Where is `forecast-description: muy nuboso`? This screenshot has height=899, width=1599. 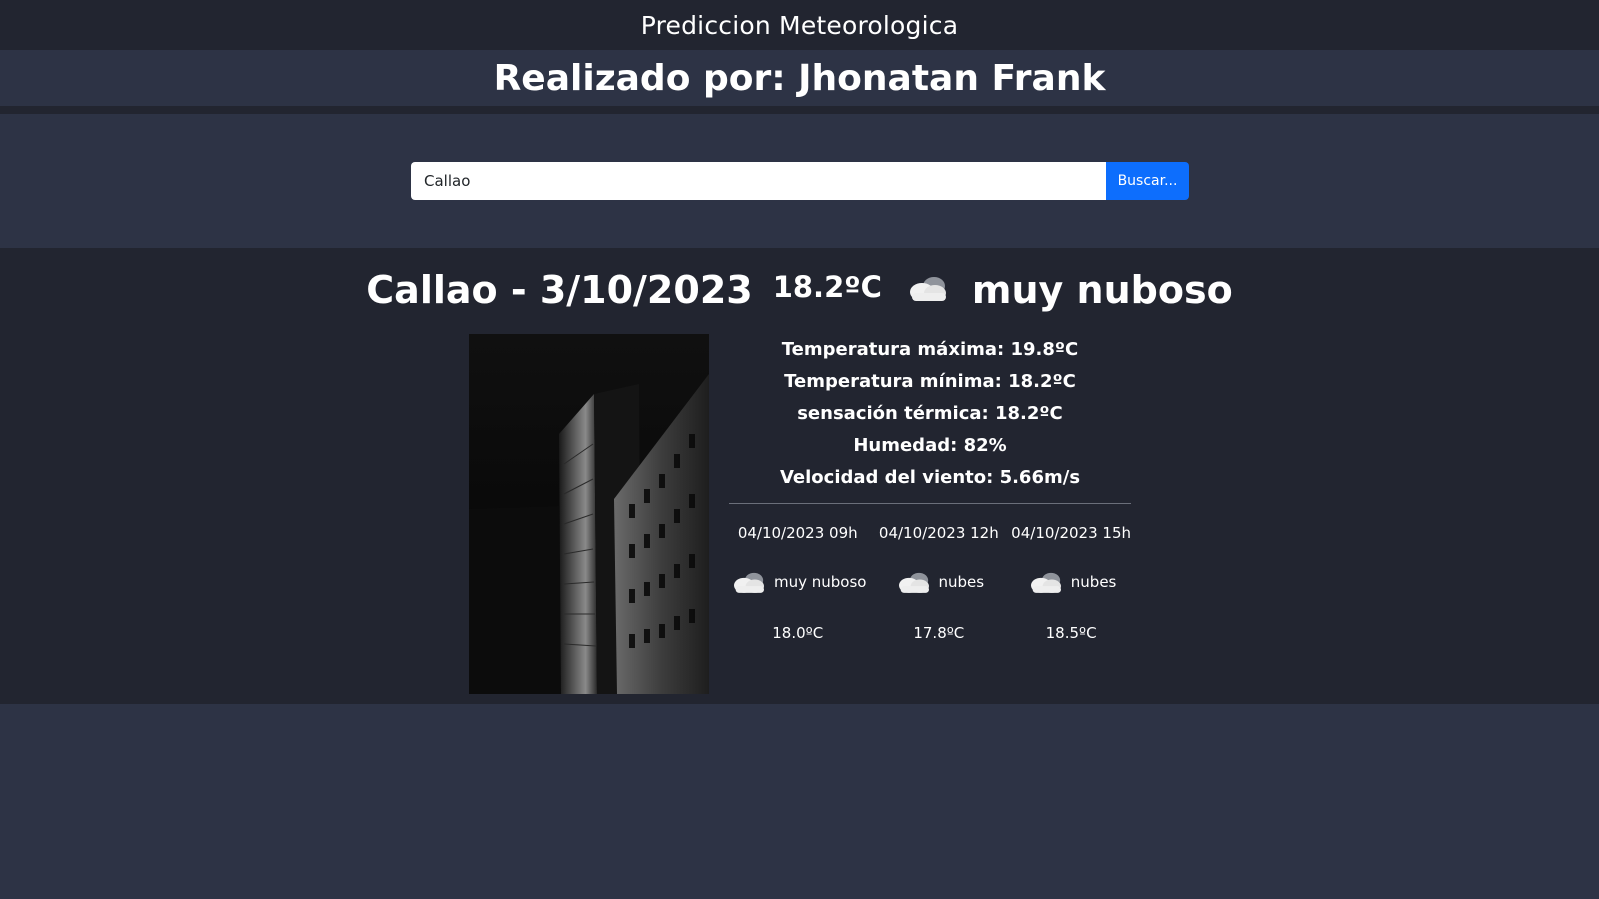 forecast-description: muy nuboso is located at coordinates (820, 582).